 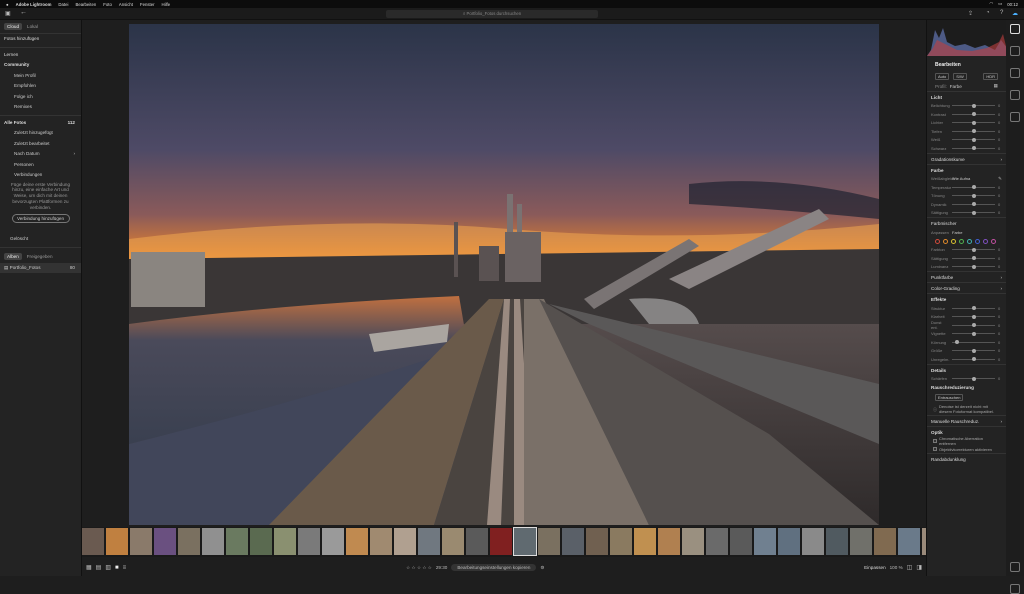 What do you see at coordinates (966, 179) in the screenshot?
I see `wb-row: Weißabgleich Wie Aufna ✎` at bounding box center [966, 179].